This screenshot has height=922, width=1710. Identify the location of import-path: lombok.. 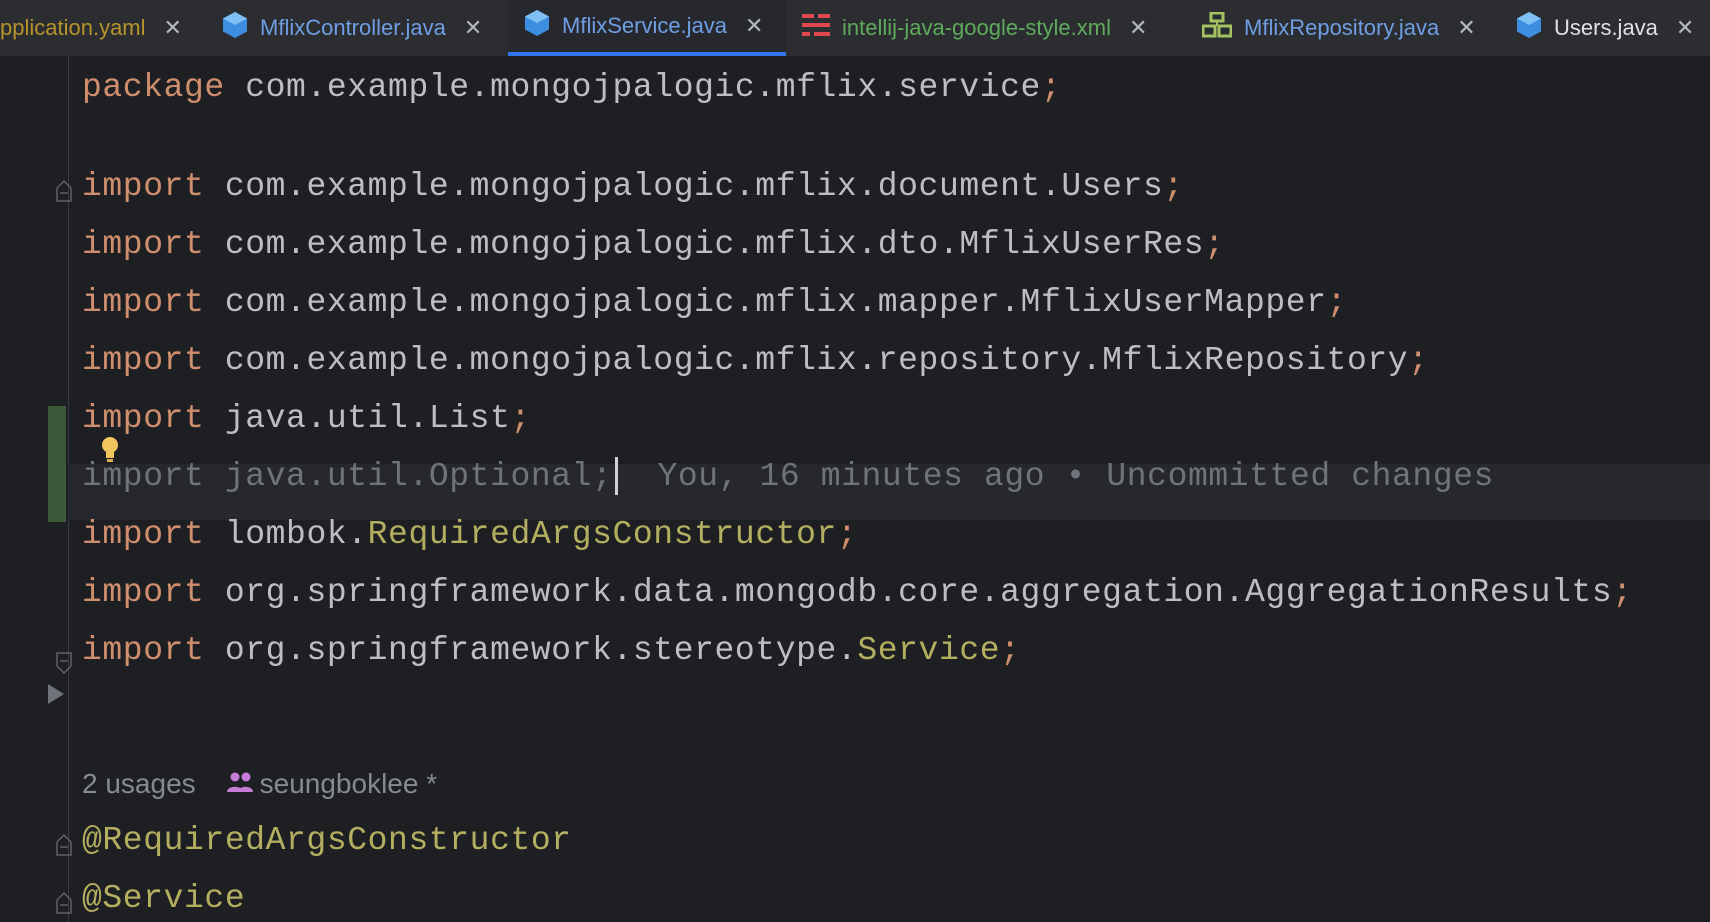
(286, 534).